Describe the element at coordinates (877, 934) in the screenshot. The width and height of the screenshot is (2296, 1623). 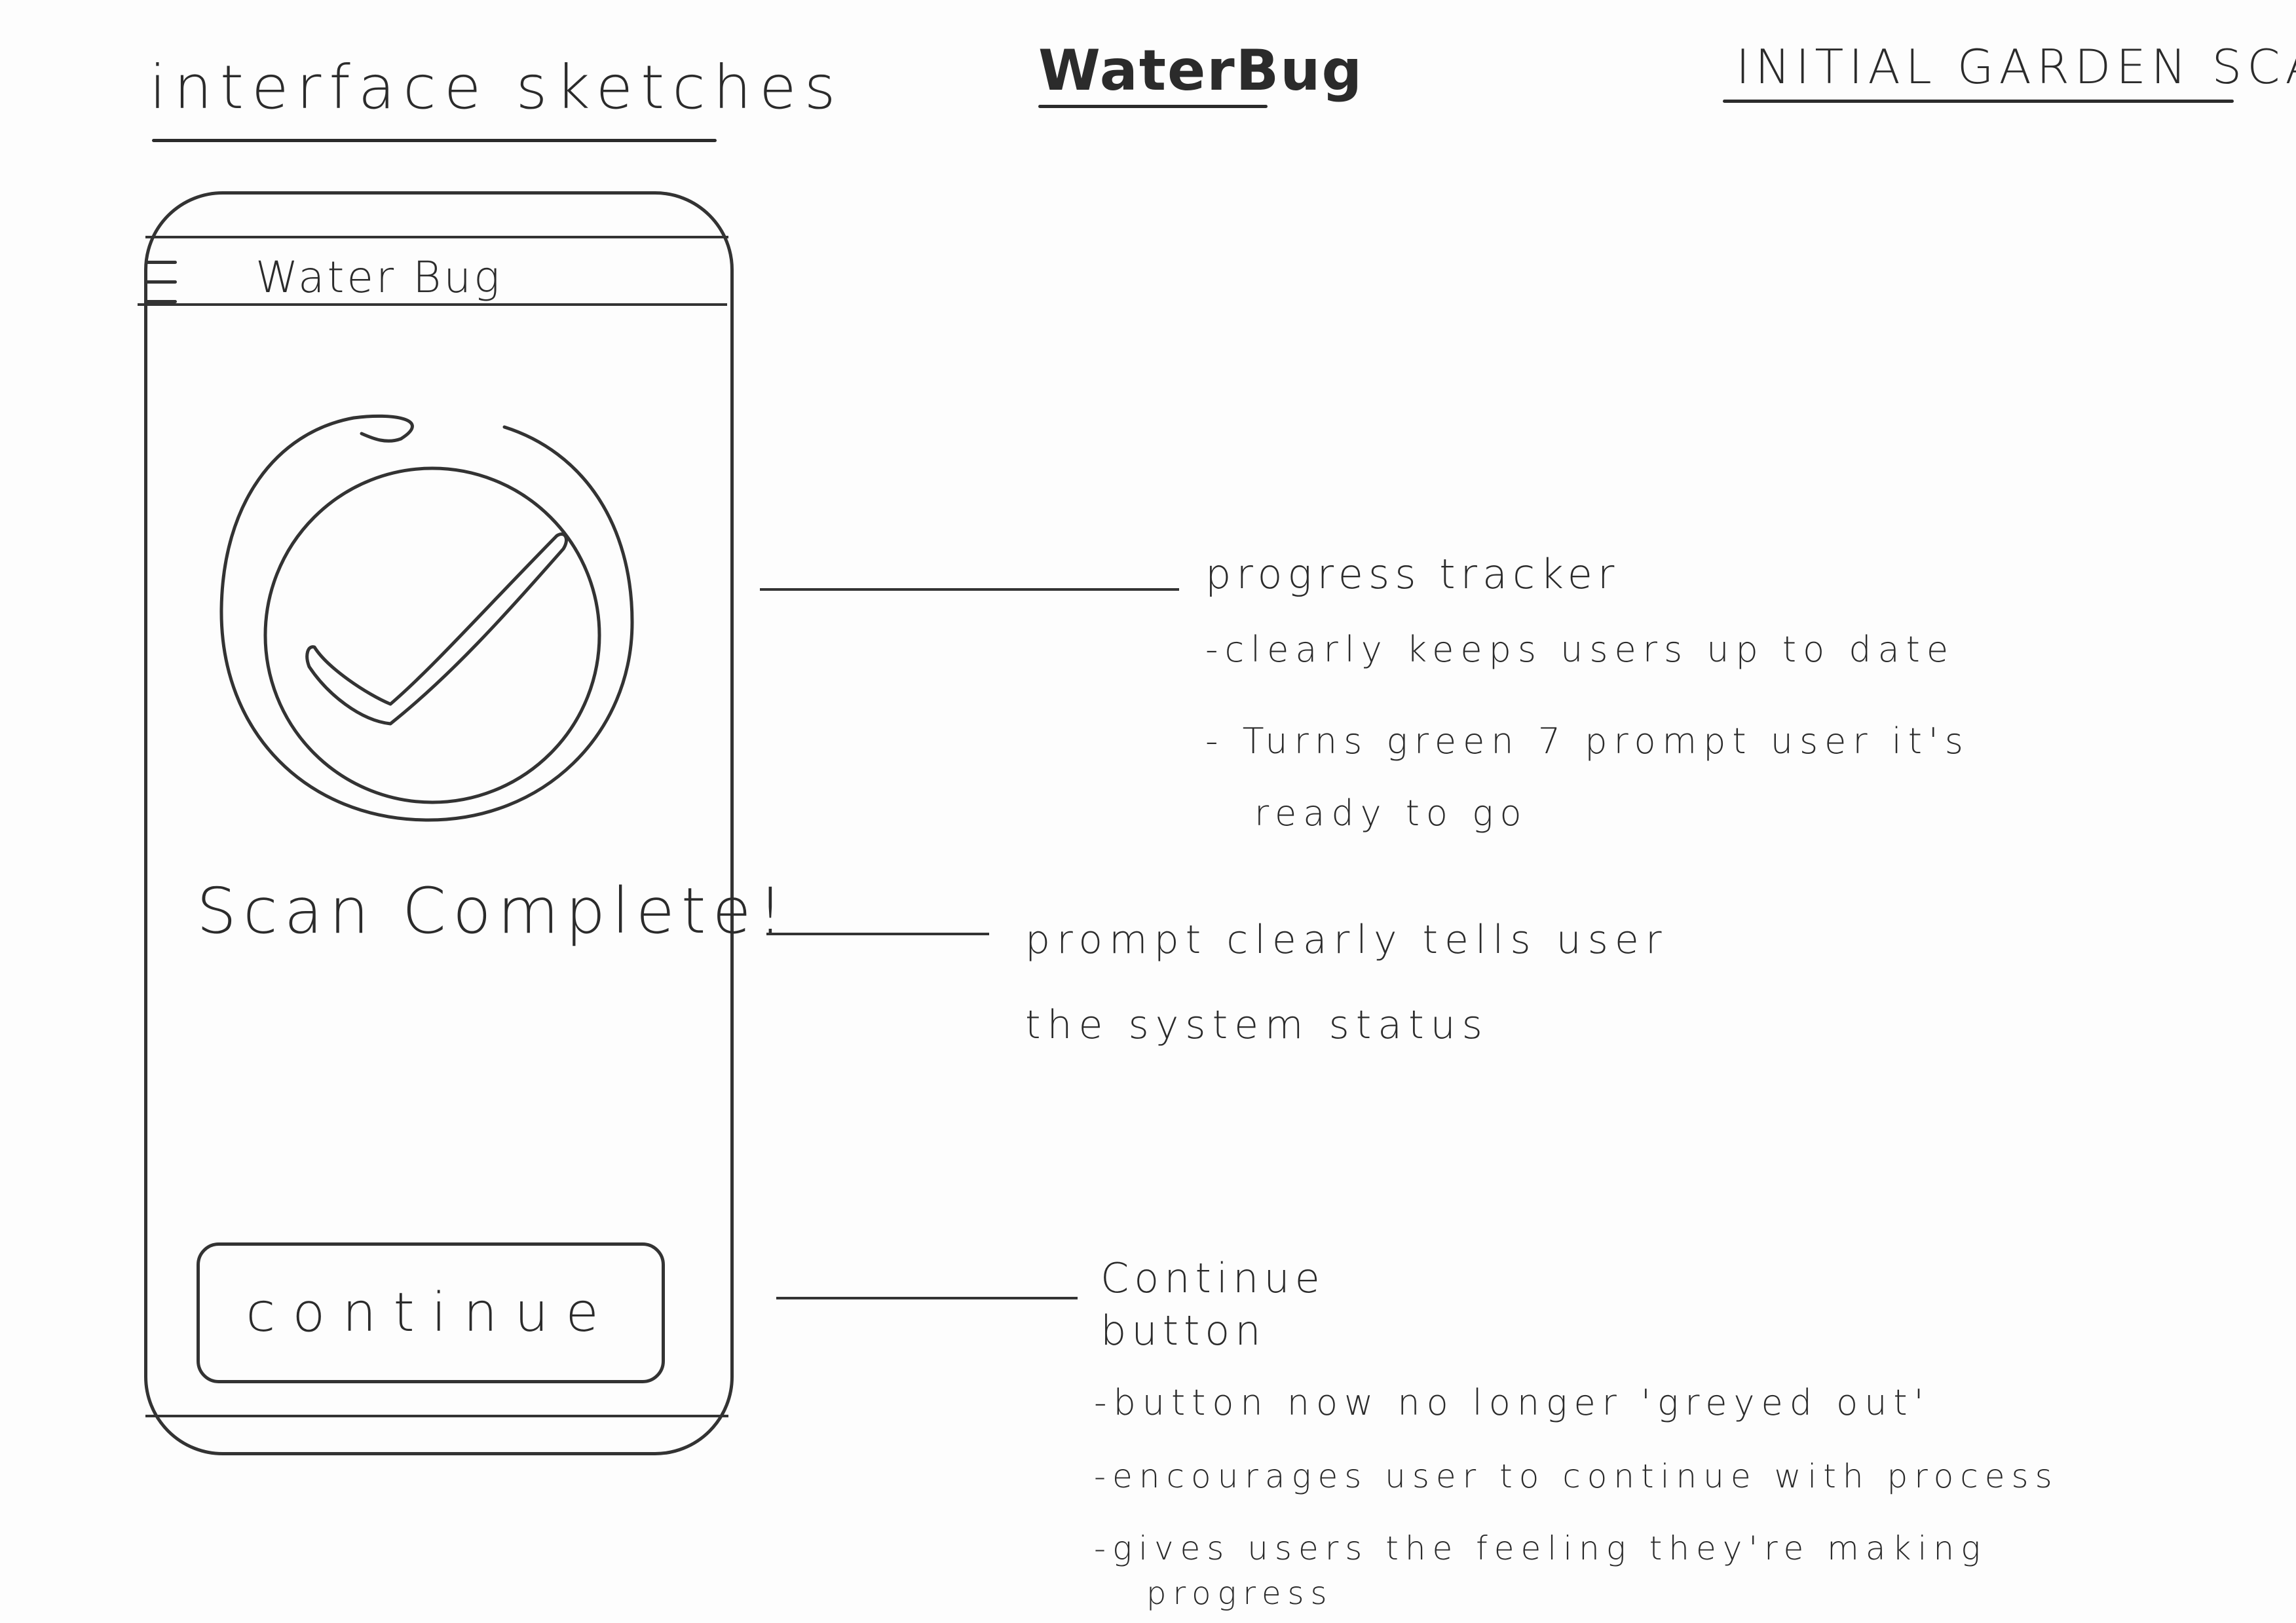
I see `prompt-connector-line` at that location.